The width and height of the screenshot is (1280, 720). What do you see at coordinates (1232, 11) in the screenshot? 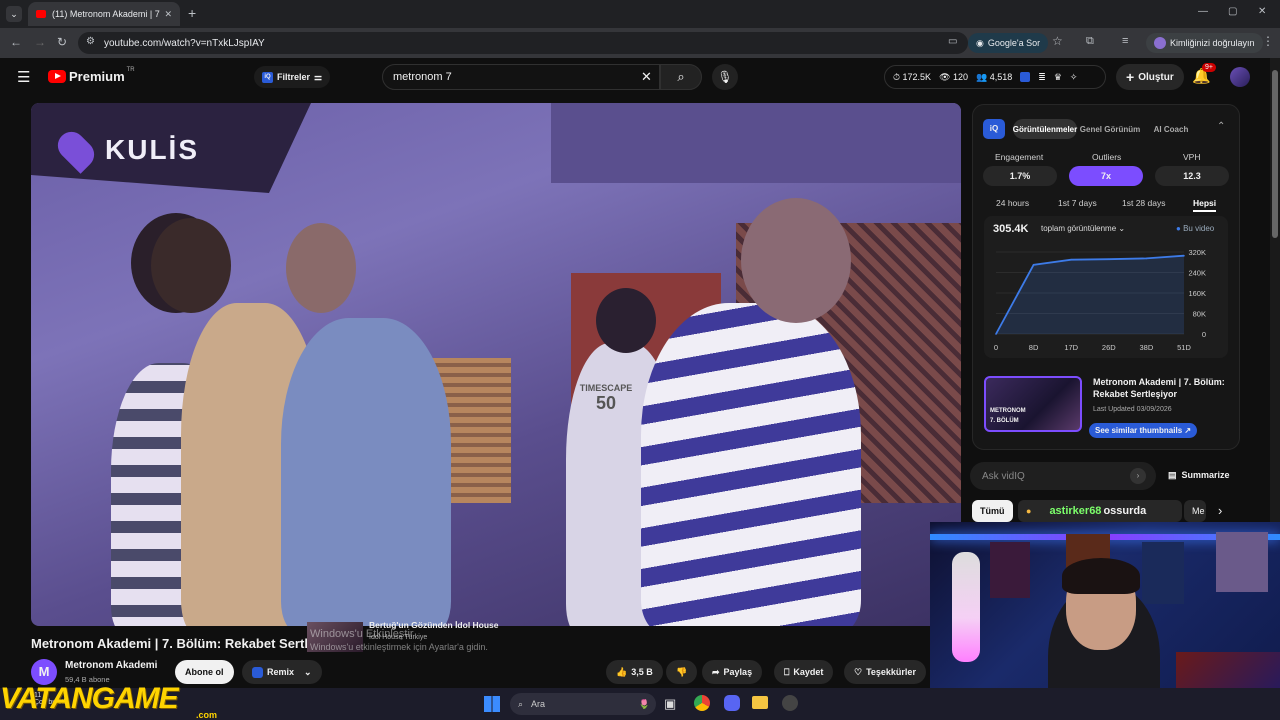
I see `maximize-icon: ▢` at bounding box center [1232, 11].